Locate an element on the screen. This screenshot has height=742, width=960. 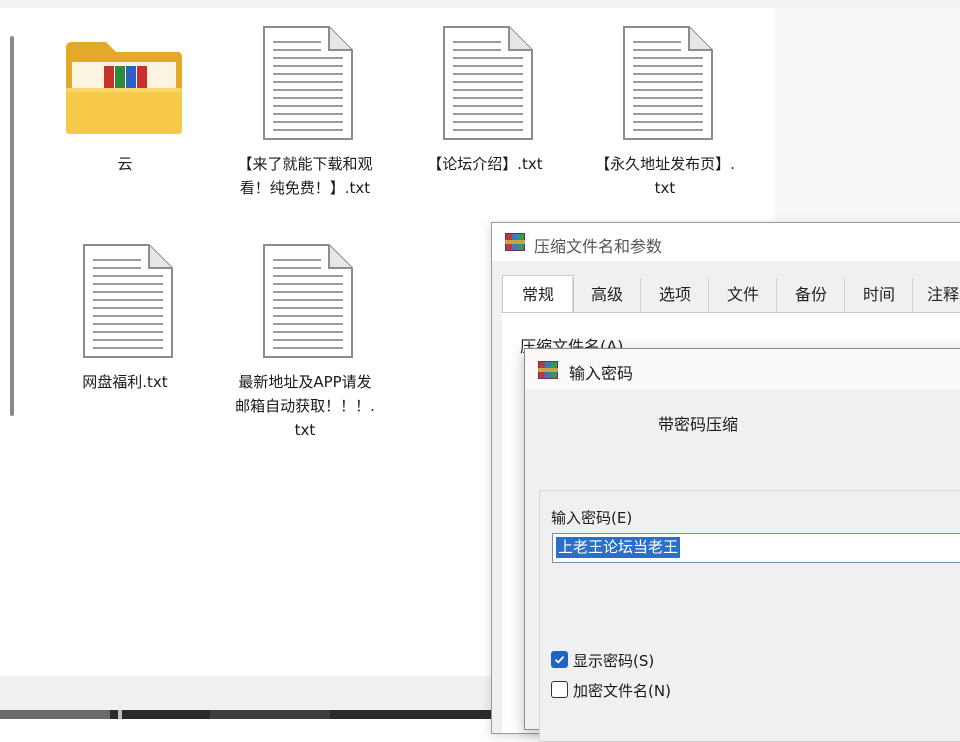
checkbox-unchecked is located at coordinates (559, 689).